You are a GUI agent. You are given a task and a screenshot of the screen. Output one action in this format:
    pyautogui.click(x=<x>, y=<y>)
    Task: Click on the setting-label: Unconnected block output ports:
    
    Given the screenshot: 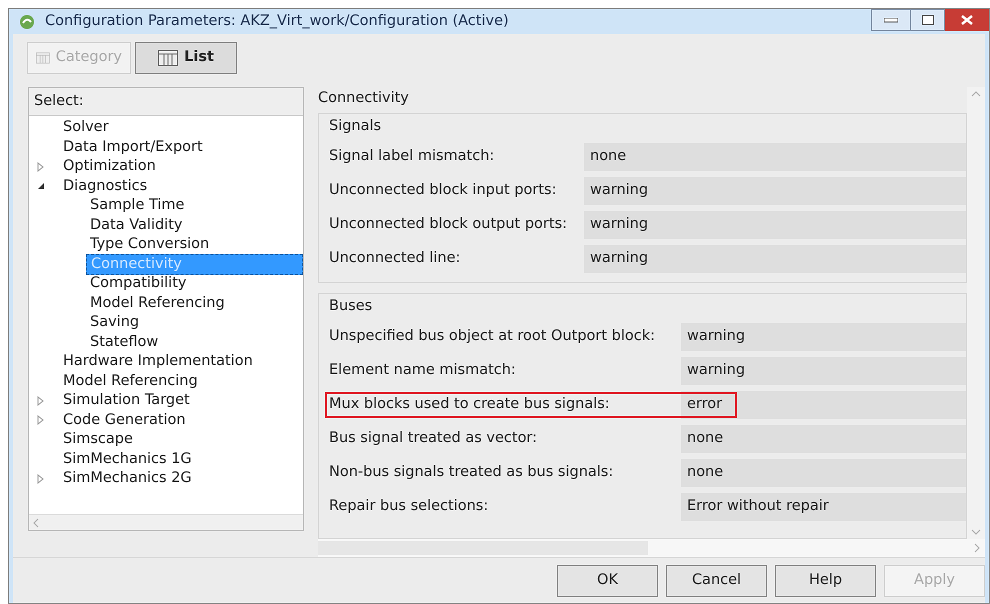 What is the action you would take?
    pyautogui.click(x=448, y=224)
    